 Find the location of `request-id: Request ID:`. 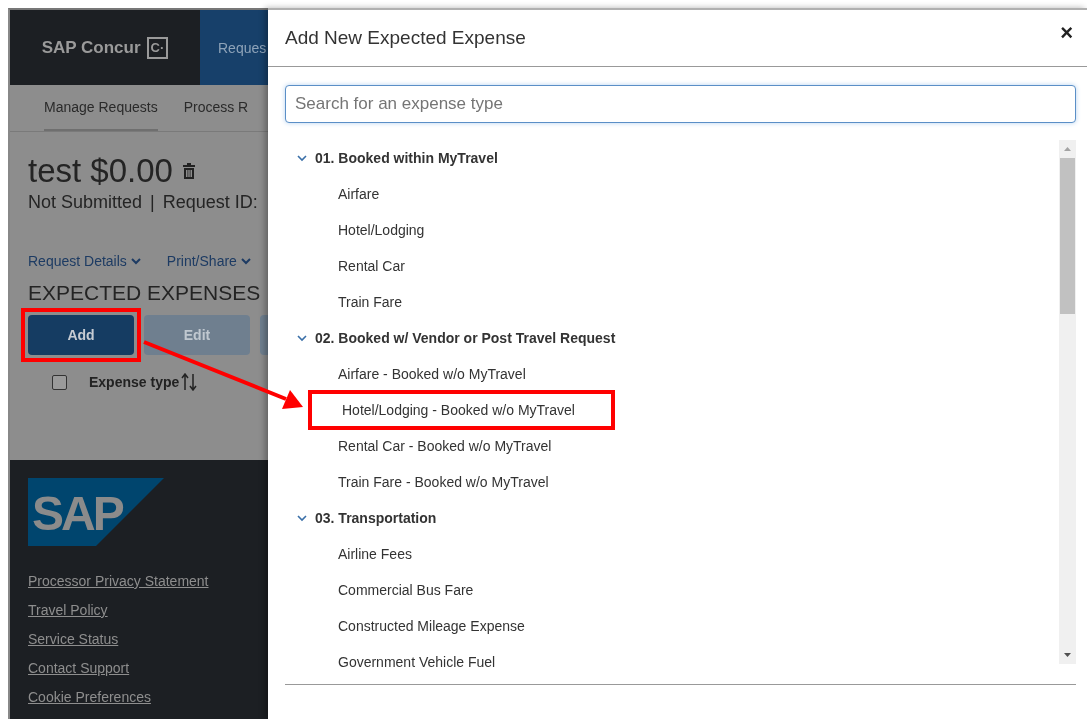

request-id: Request ID: is located at coordinates (210, 202).